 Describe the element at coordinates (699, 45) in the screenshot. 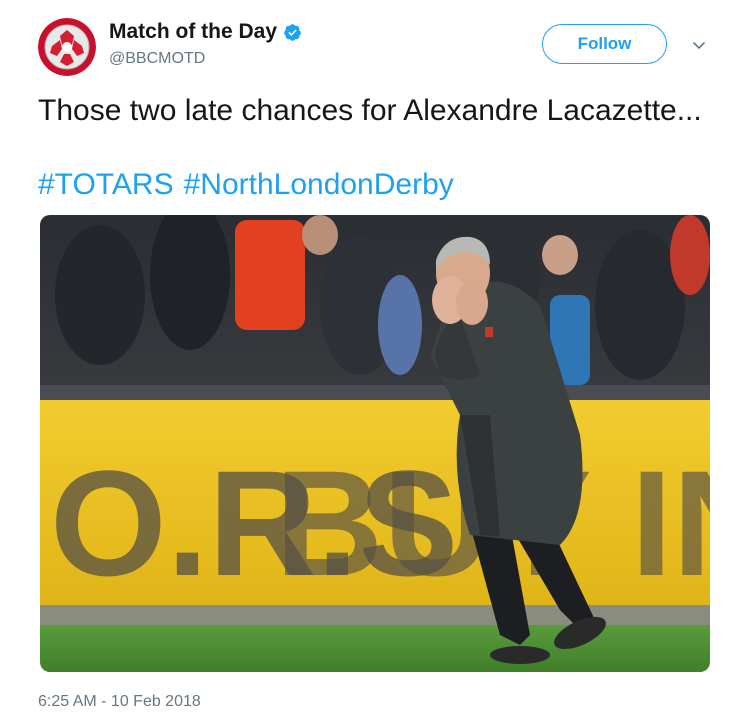

I see `chevron-down-icon` at that location.